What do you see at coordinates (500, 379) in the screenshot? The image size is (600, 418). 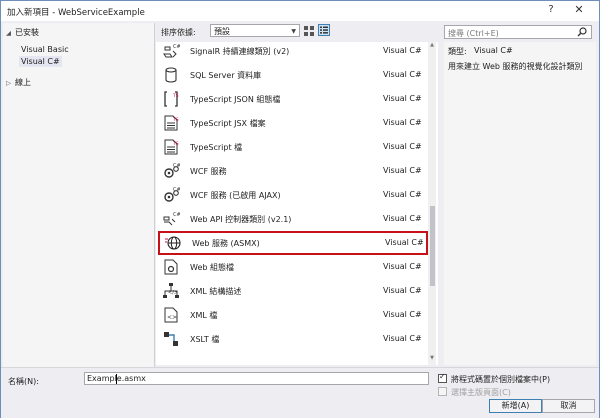 I see `separate-file-label: 將程式碼置於個別檔案中(P)` at bounding box center [500, 379].